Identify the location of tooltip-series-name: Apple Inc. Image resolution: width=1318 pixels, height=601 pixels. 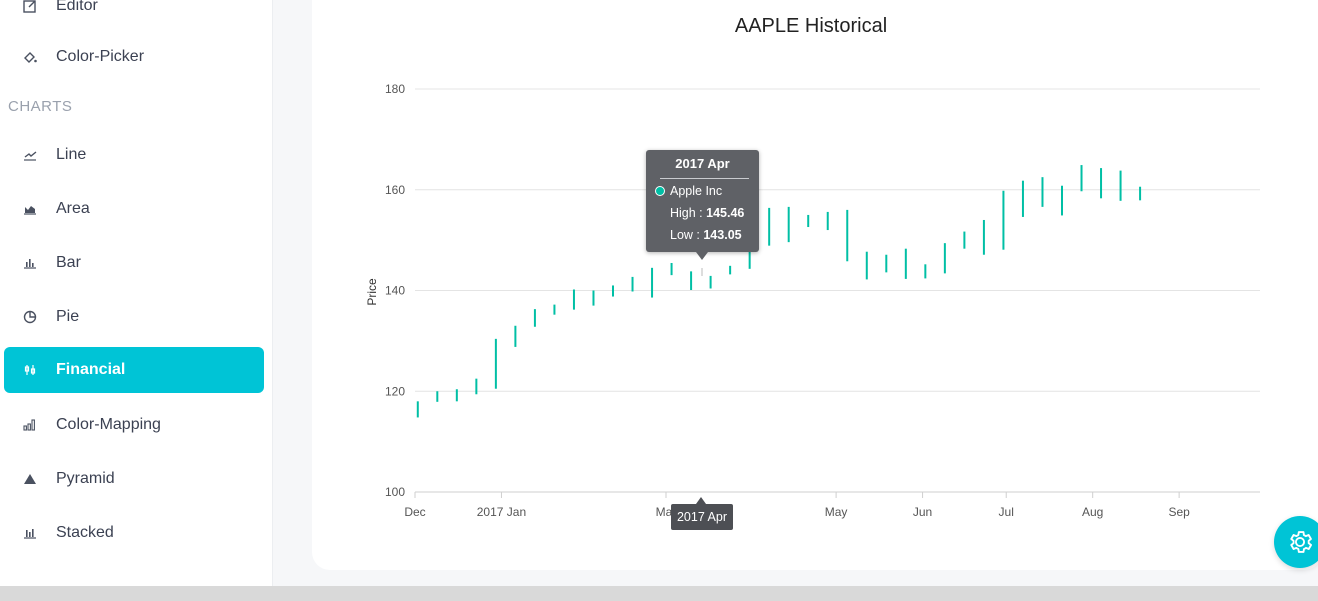
(696, 191).